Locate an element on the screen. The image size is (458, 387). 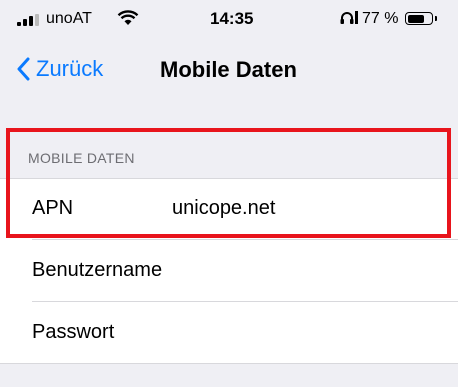
page-title: Mobile Daten is located at coordinates (228, 69).